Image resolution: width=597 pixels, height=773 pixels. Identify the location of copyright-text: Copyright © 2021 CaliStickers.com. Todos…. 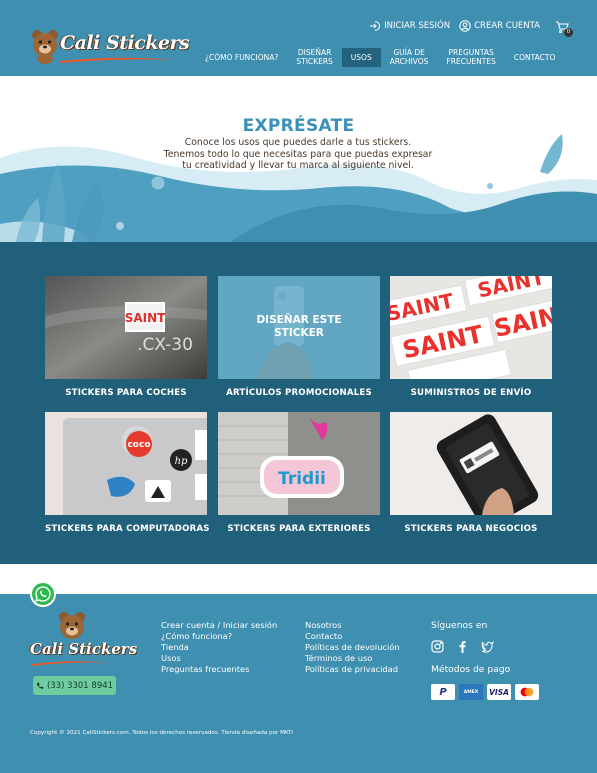
(161, 733).